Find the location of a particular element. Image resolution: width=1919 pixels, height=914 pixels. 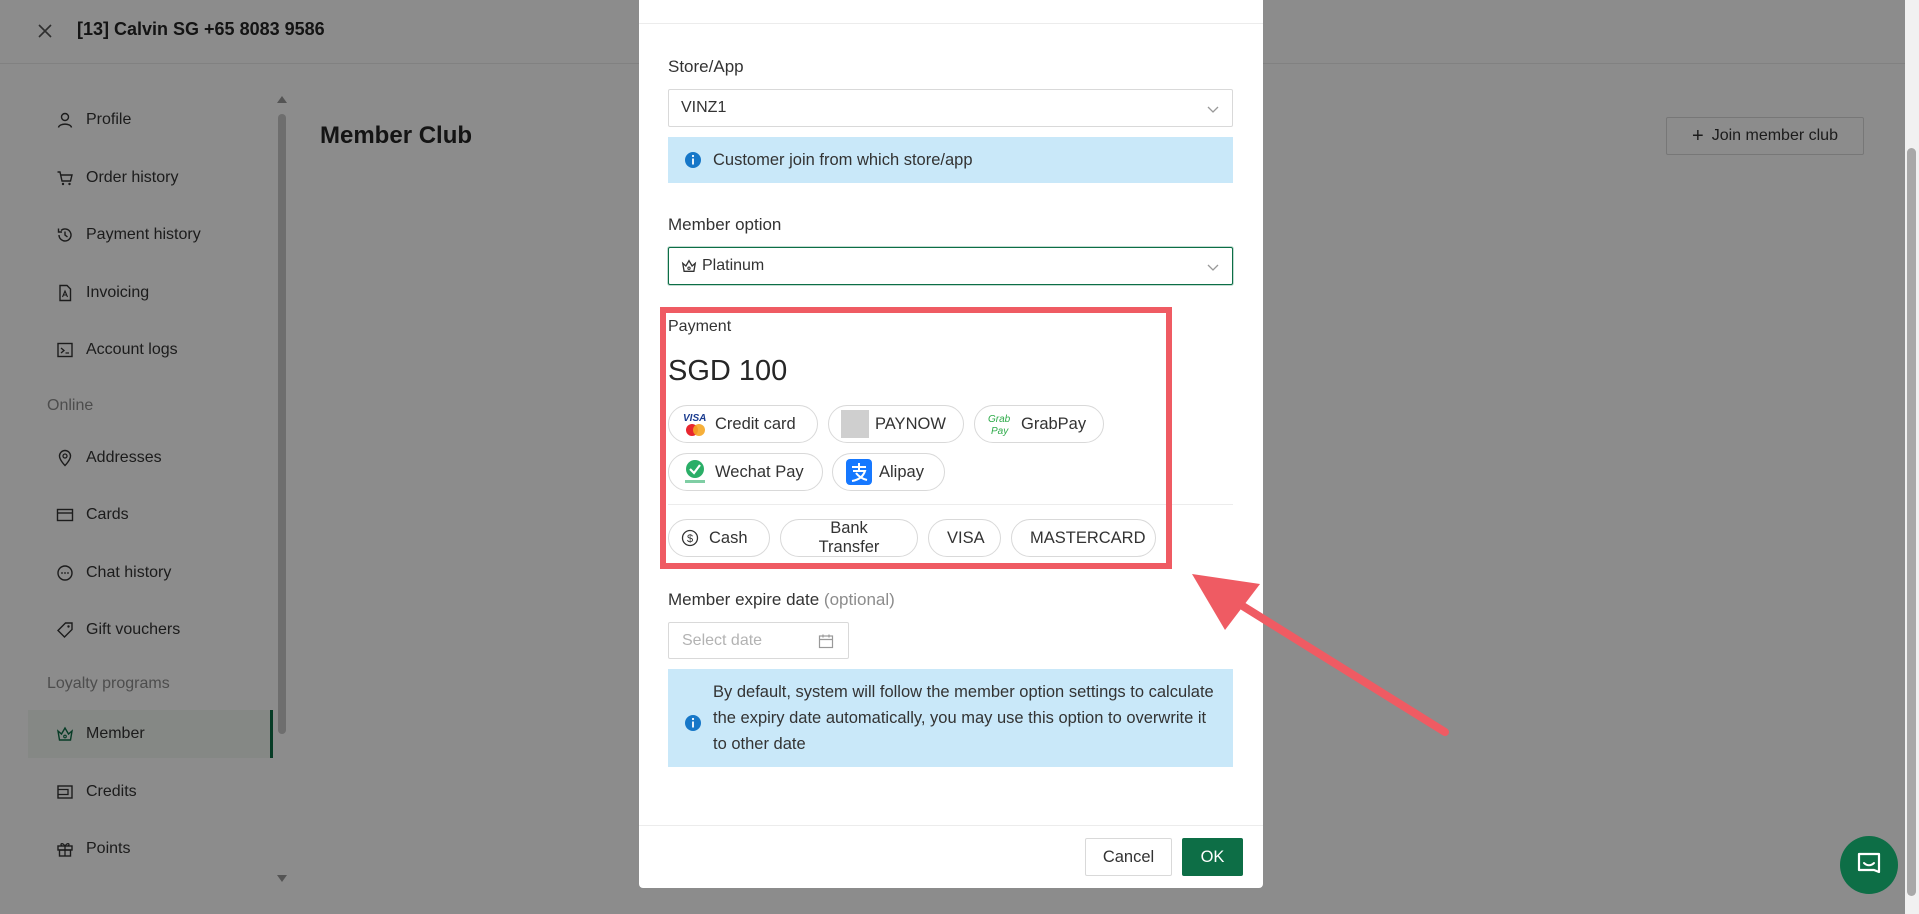

modal-divider is located at coordinates (951, 23).